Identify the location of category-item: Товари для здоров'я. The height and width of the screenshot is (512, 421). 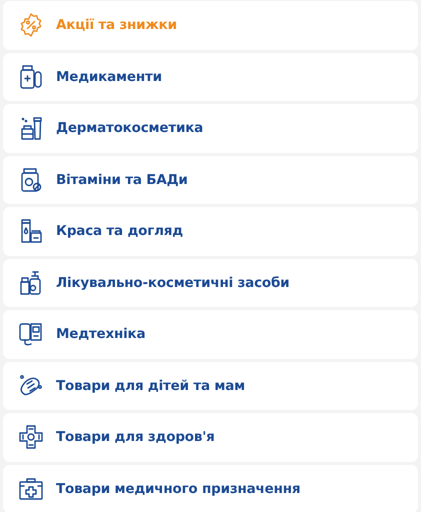
(210, 437).